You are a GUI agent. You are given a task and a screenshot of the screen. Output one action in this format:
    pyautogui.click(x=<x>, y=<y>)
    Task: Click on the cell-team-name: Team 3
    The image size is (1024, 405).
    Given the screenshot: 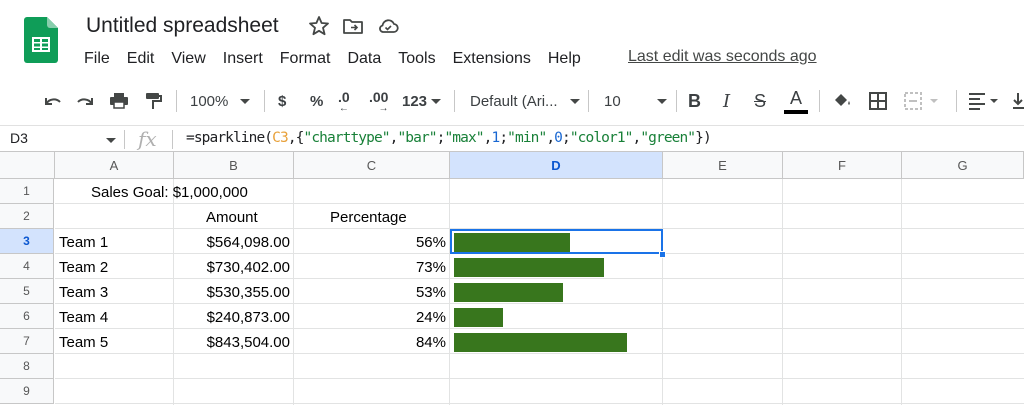 What is the action you would take?
    pyautogui.click(x=83, y=292)
    